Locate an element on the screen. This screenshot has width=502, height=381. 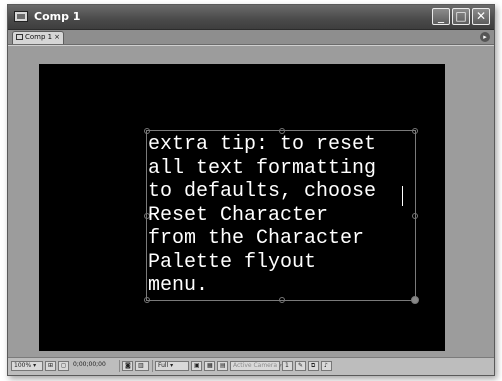
flyout-icon: ▸ is located at coordinates (485, 37).